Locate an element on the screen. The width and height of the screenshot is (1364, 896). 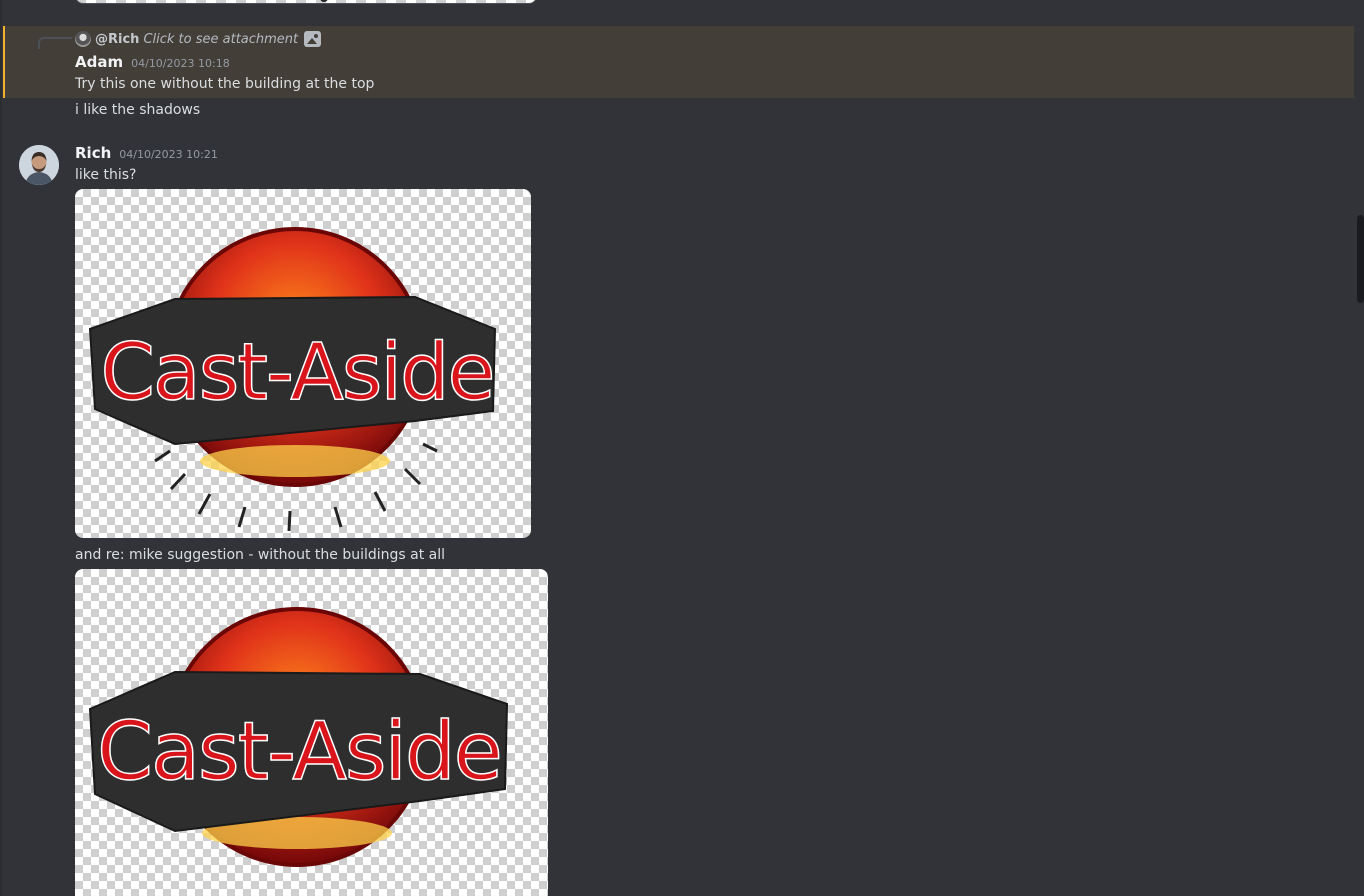
previous-image-attachment is located at coordinates (306, 2).